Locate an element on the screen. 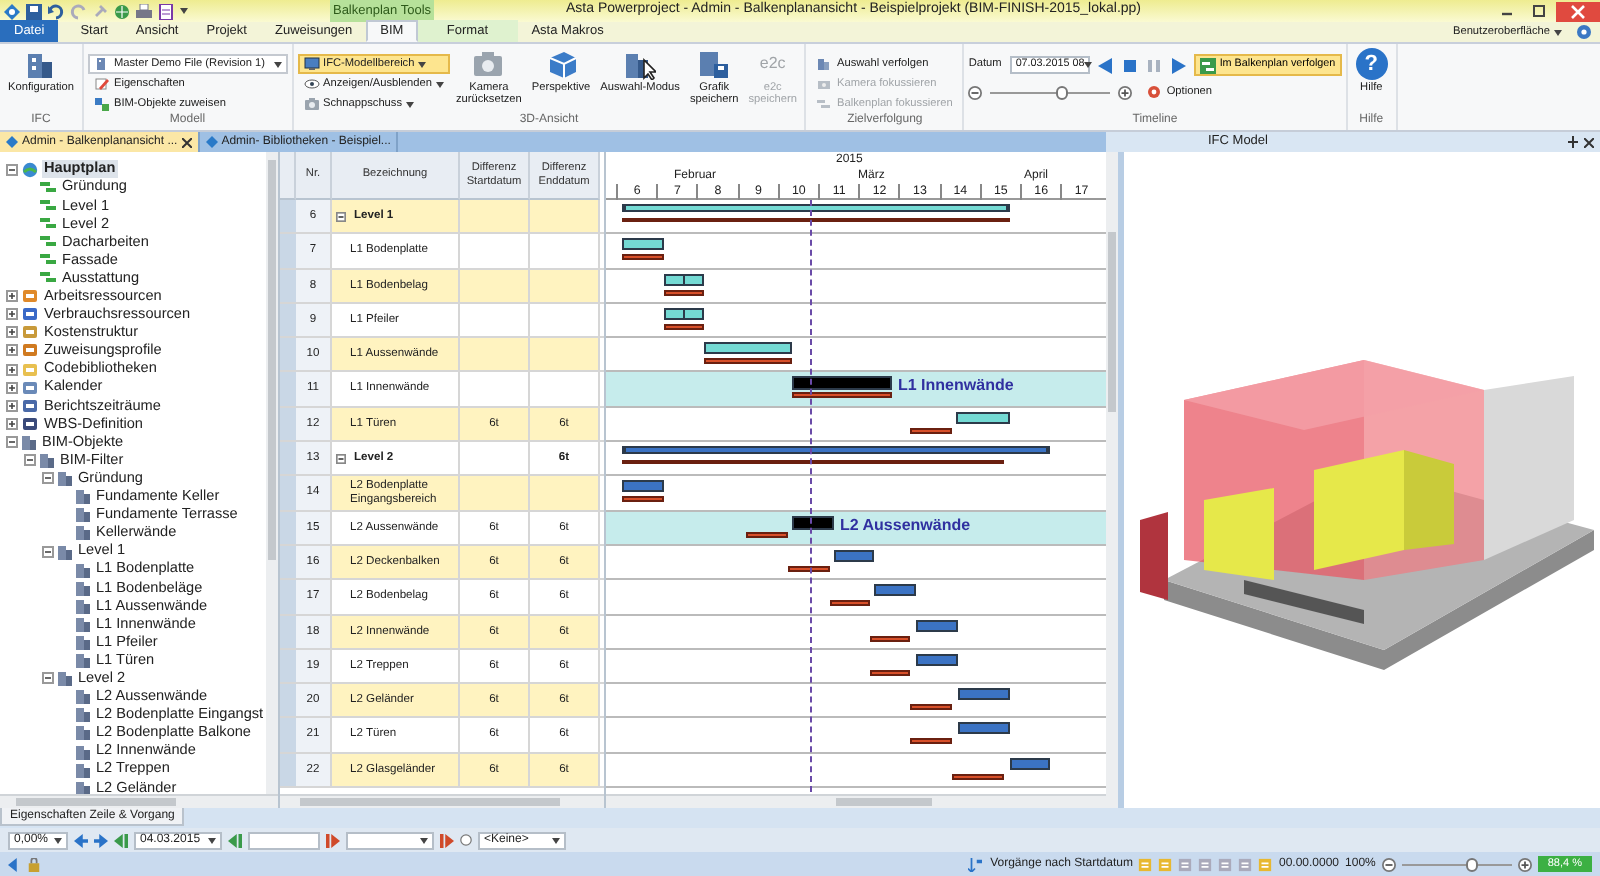 This screenshot has height=876, width=1600. gantt-row: L2 Aussenwände is located at coordinates (856, 528).